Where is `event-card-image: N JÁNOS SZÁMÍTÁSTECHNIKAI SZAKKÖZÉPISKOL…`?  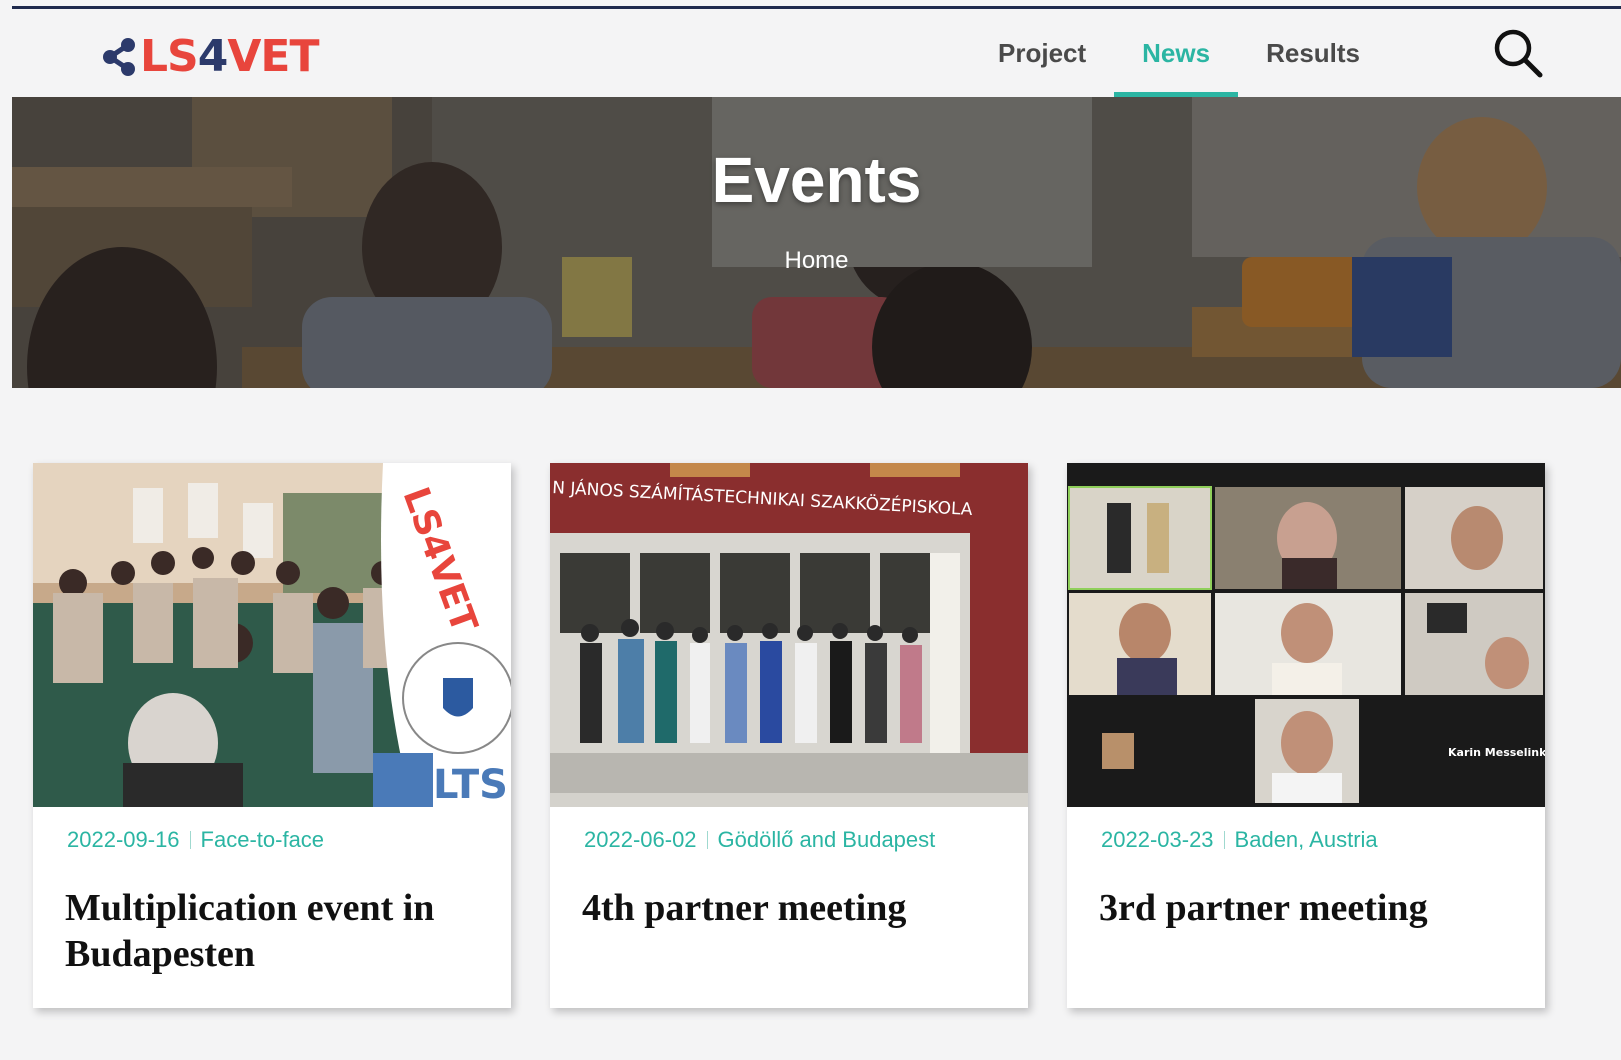
event-card-image: N JÁNOS SZÁMÍTÁSTECHNIKAI SZAKKÖZÉPISKOL… is located at coordinates (789, 635).